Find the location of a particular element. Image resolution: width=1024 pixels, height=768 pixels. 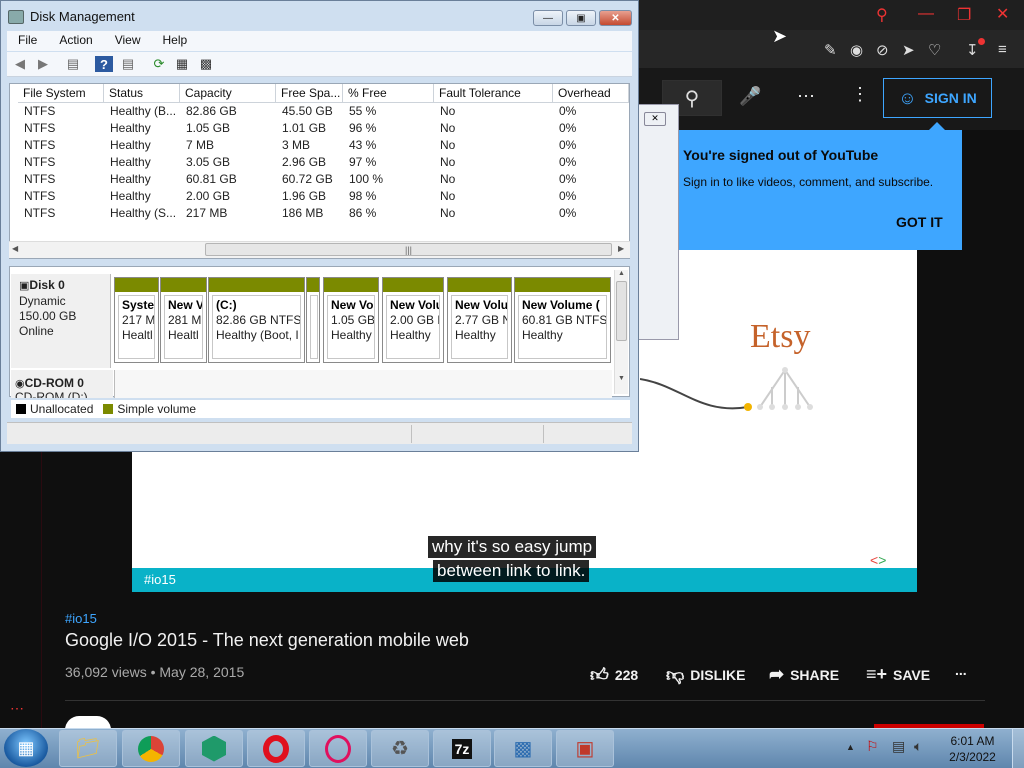

cdrom-info: ◉CD-ROM 0 CD-ROM (D:) is located at coordinates (62, 384).